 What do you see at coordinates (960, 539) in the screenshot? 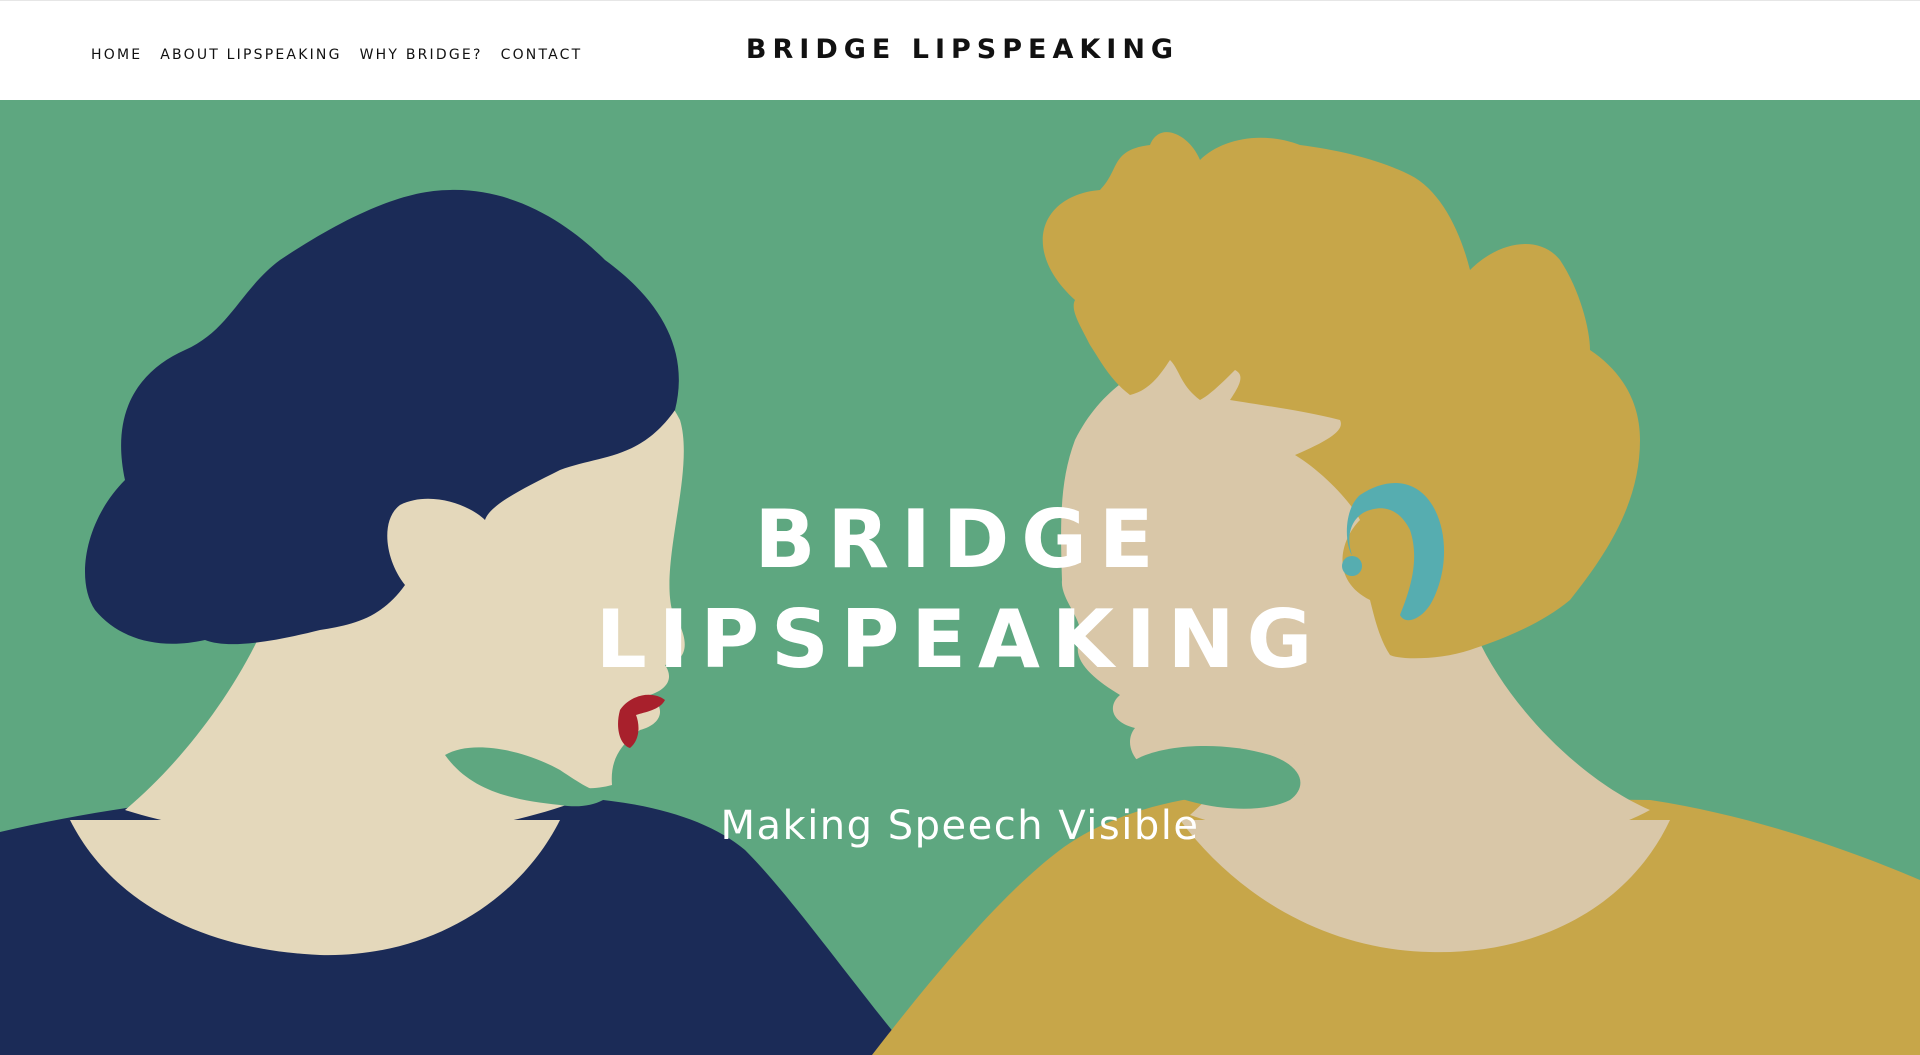
I see `hero-title-line1: BRIDGE` at bounding box center [960, 539].